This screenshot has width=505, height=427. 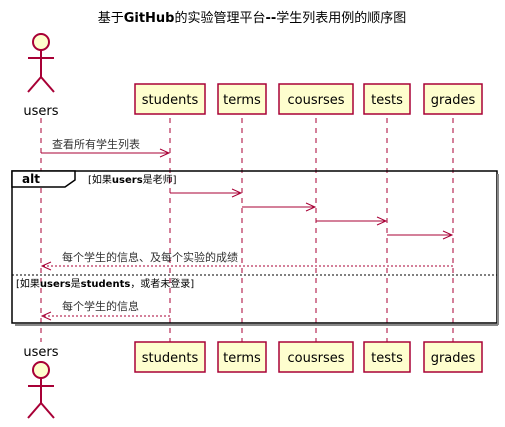 I want to click on participant-top-grades: grades, so click(x=453, y=99).